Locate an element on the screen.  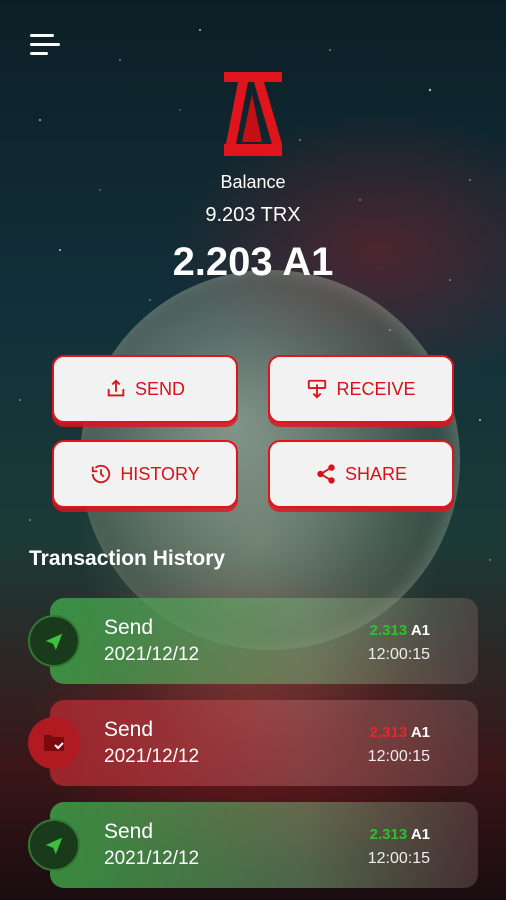
send-button: SEND is located at coordinates (145, 389).